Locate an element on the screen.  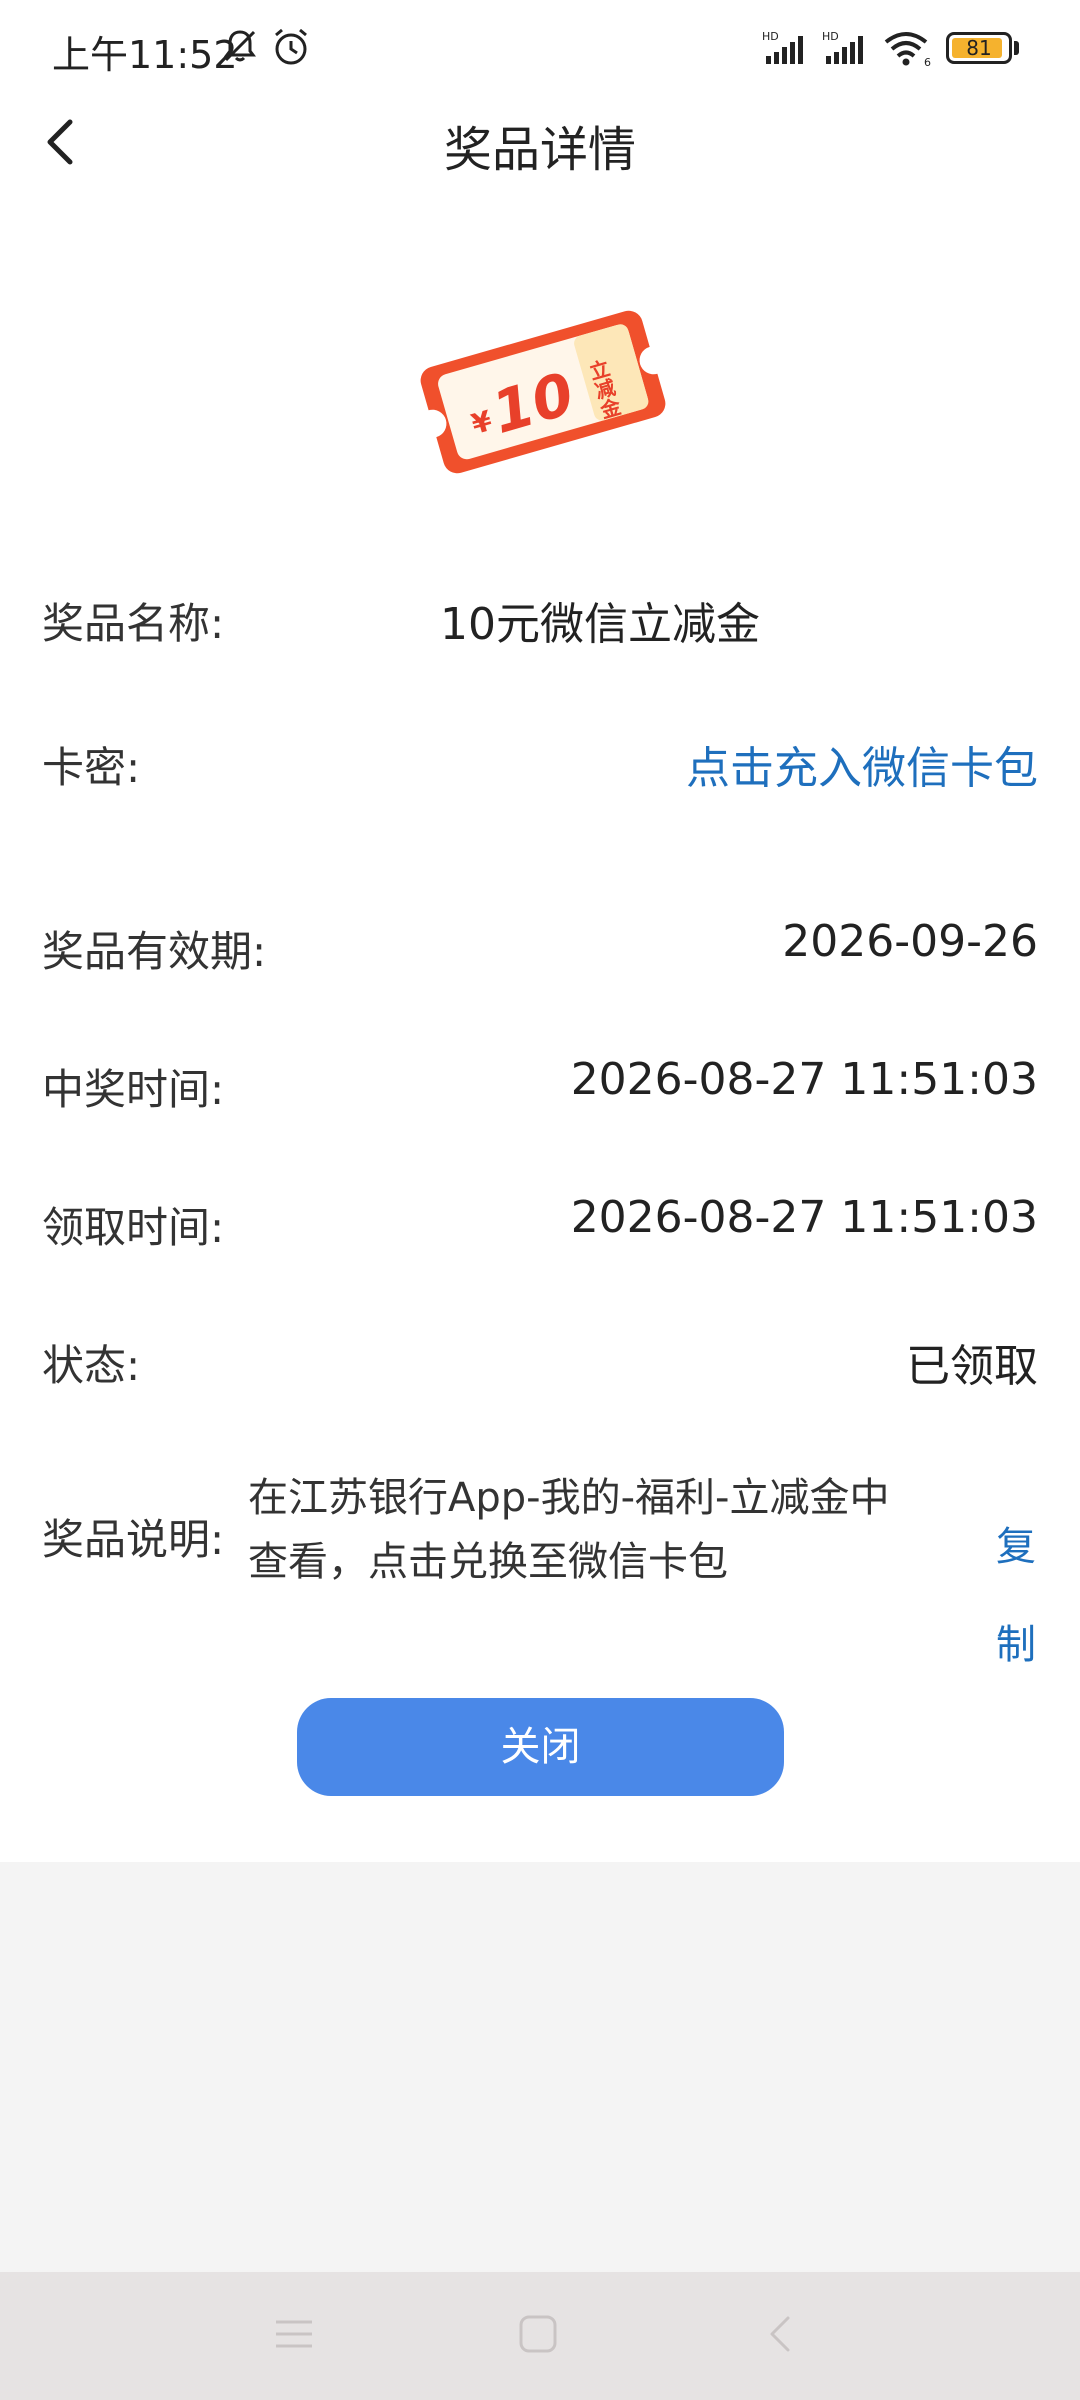
home-icon is located at coordinates (538, 2334).